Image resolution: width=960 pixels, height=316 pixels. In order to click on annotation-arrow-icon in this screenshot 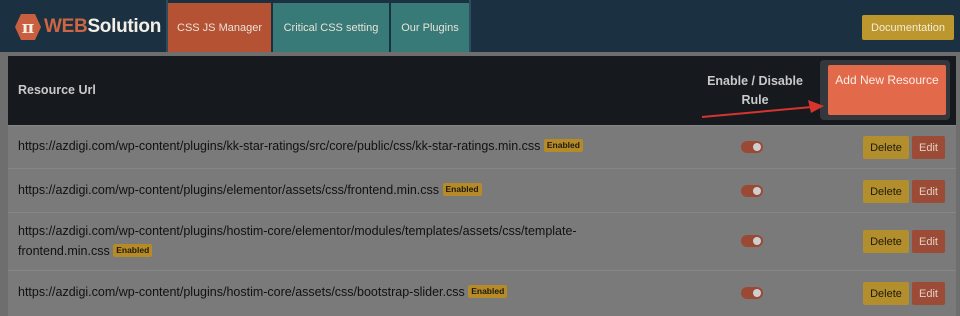, I will do `click(762, 109)`.